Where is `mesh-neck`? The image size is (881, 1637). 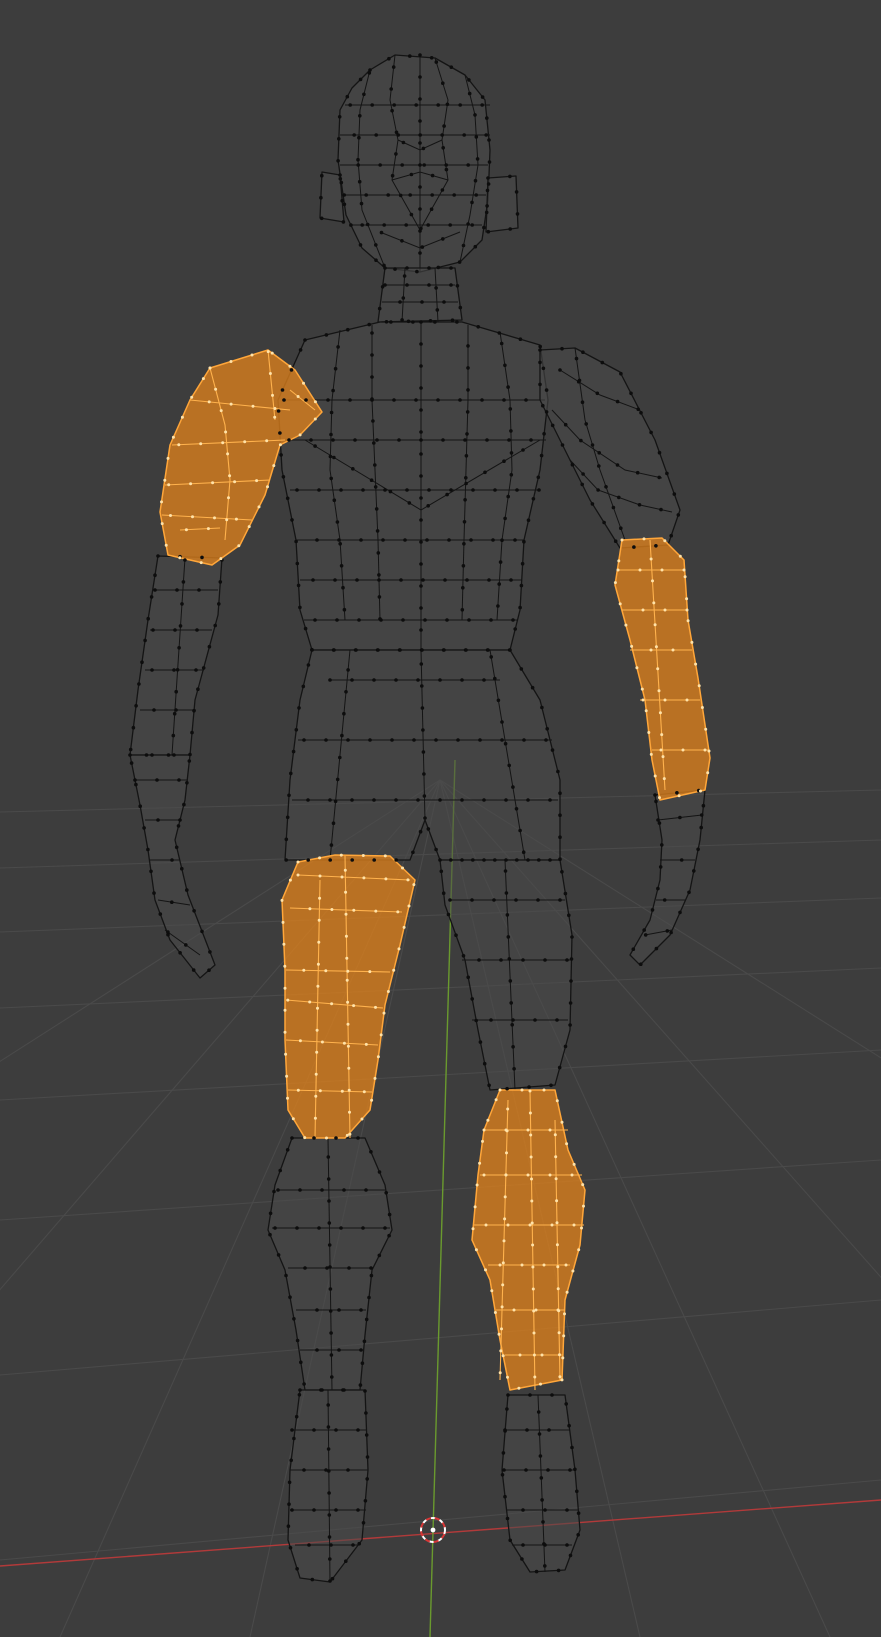
mesh-neck is located at coordinates (420, 295).